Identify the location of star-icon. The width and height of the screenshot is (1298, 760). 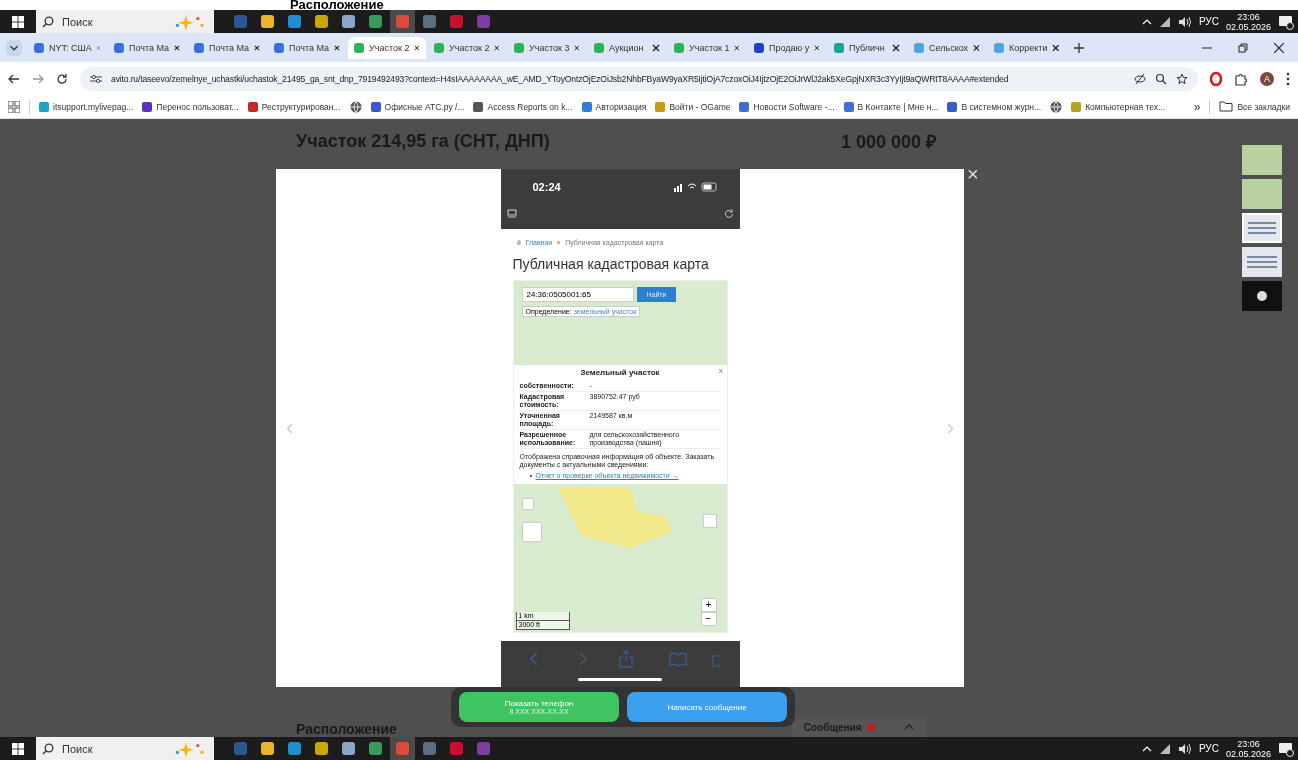
(1182, 78).